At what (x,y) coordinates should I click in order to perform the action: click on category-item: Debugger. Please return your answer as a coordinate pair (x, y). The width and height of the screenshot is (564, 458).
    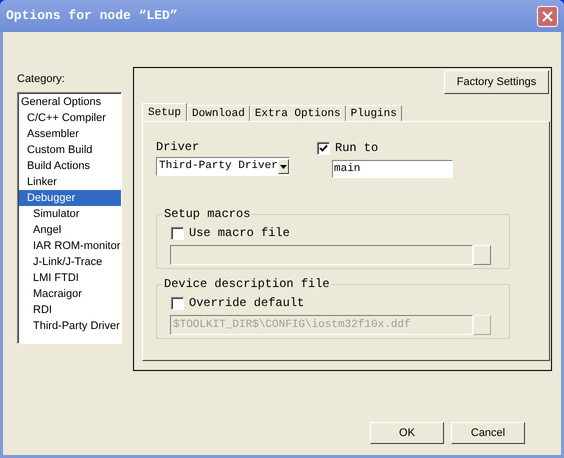
    Looking at the image, I should click on (70, 198).